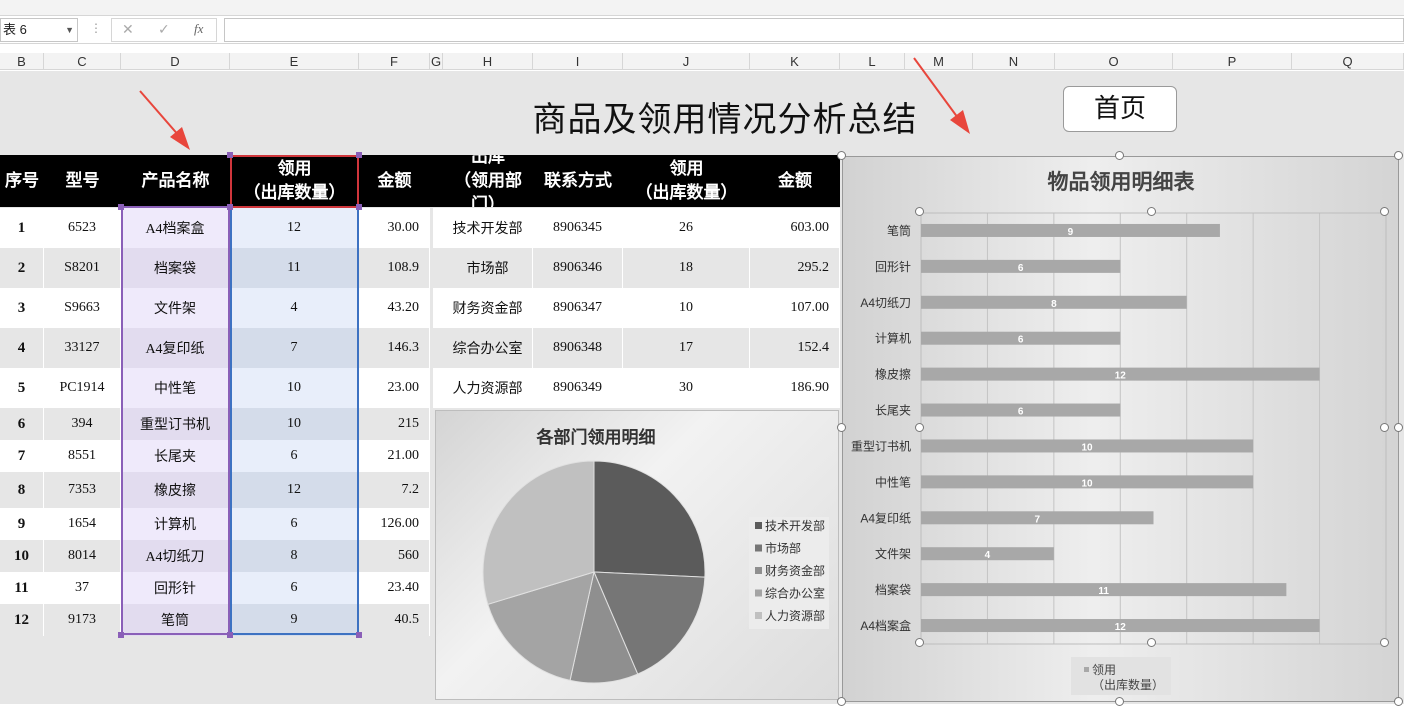 This screenshot has height=708, width=1404. I want to click on table-cell: 186.90, so click(795, 388).